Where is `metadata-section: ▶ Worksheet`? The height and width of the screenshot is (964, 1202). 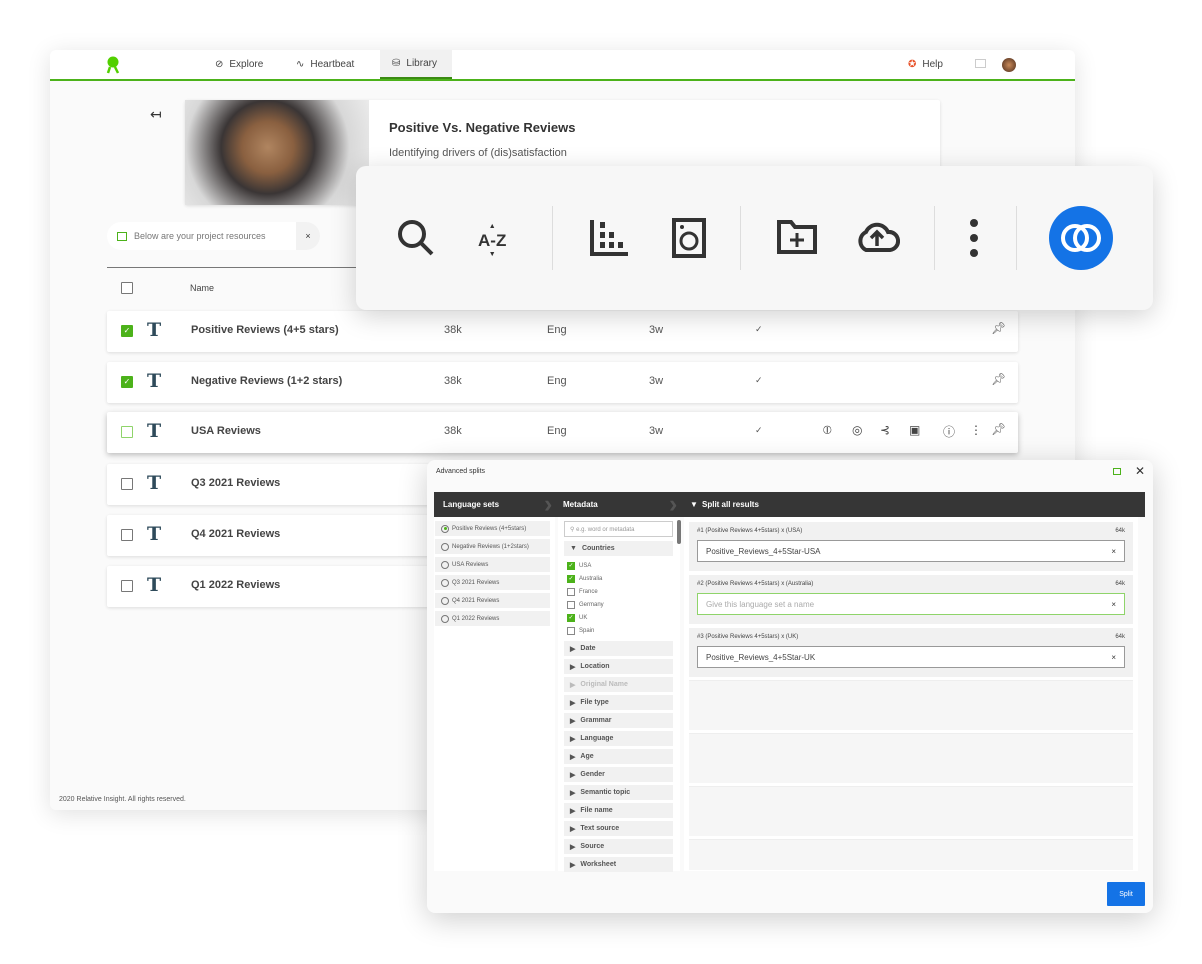 metadata-section: ▶ Worksheet is located at coordinates (618, 864).